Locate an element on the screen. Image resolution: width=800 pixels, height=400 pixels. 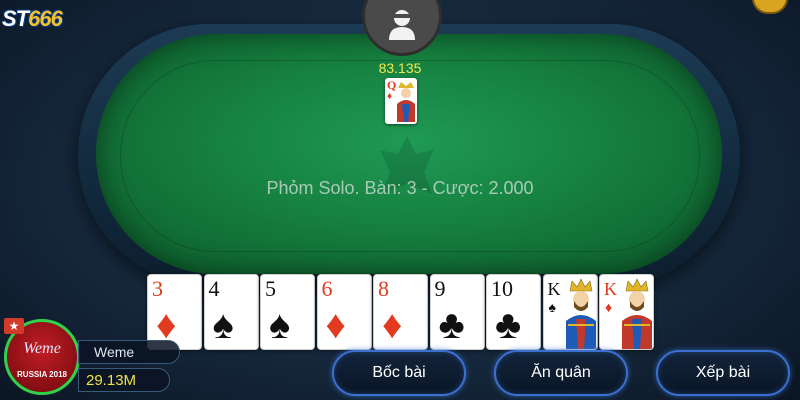
card-rank: 3 is located at coordinates (157, 288).